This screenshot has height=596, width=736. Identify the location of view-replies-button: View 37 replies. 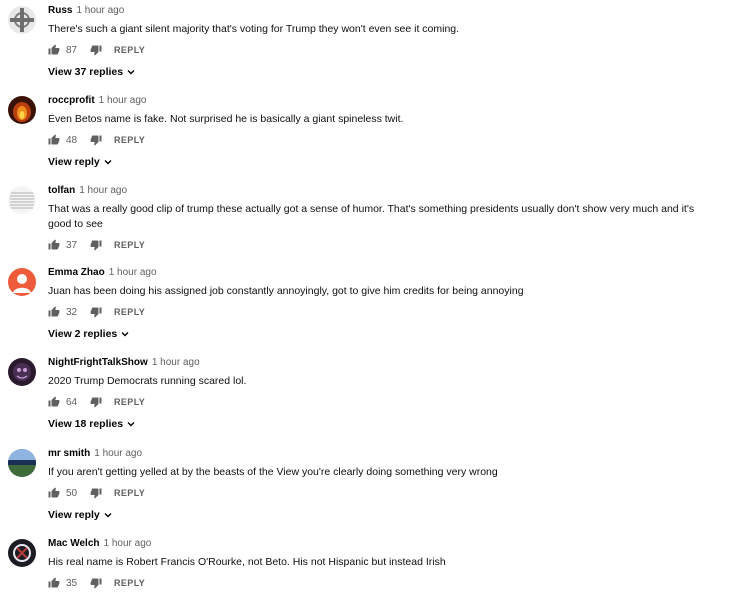
(92, 72).